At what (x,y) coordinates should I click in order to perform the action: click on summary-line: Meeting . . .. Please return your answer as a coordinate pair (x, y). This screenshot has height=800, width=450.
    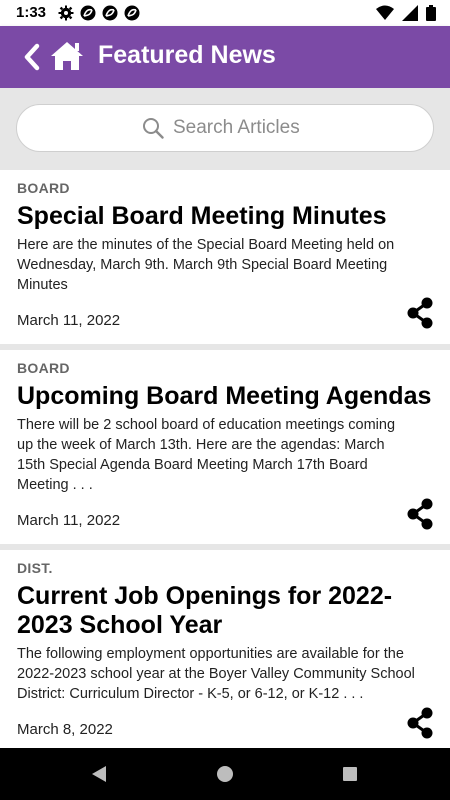
    Looking at the image, I should click on (55, 485).